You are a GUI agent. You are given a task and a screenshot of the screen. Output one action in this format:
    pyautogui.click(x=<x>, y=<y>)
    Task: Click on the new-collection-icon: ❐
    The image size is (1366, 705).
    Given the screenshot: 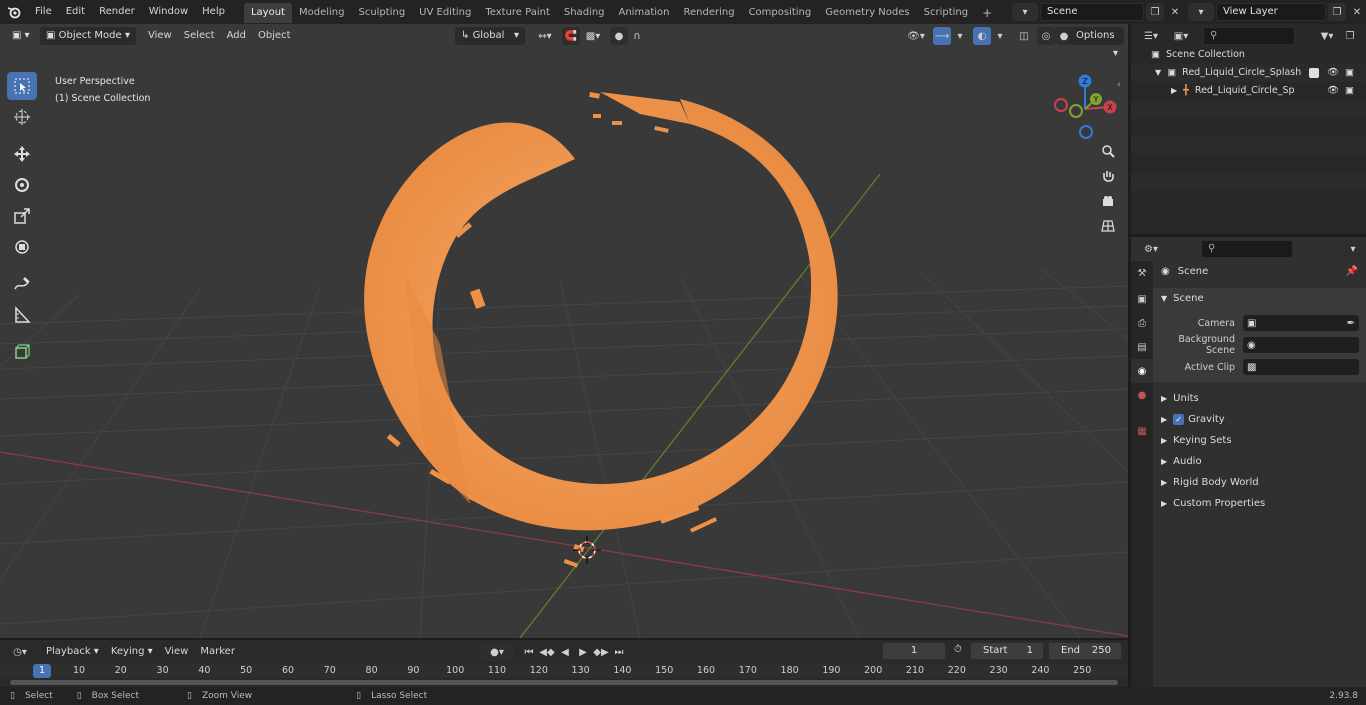 What is the action you would take?
    pyautogui.click(x=1350, y=36)
    